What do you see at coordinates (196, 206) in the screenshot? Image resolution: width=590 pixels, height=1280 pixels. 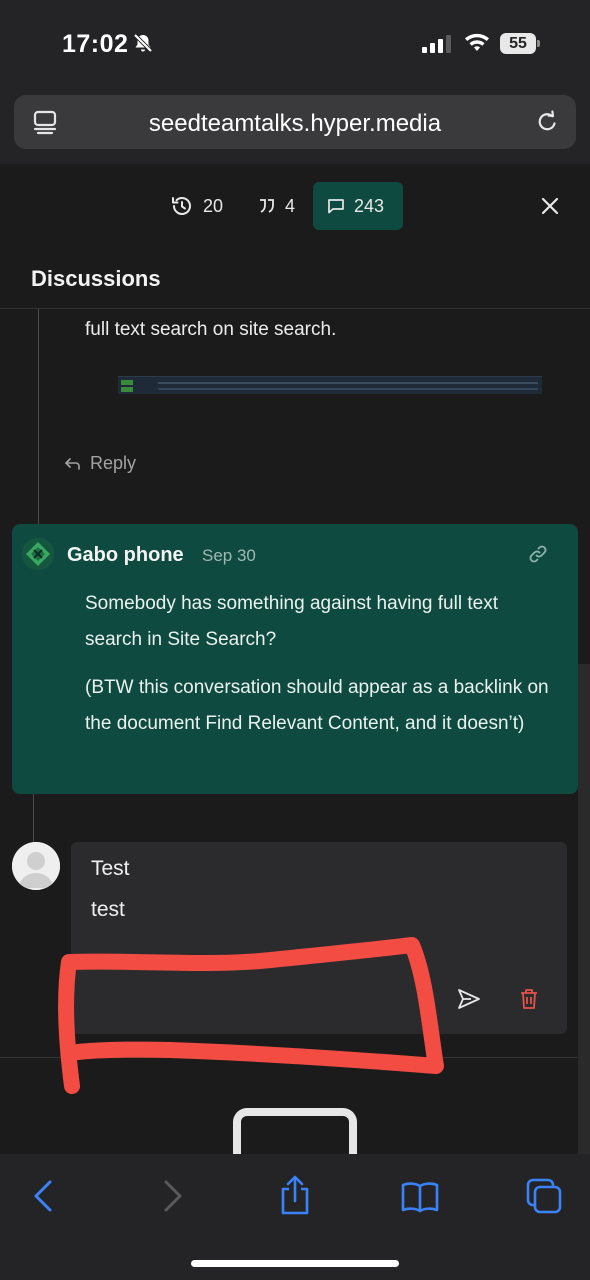 I see `versions-counter: 20` at bounding box center [196, 206].